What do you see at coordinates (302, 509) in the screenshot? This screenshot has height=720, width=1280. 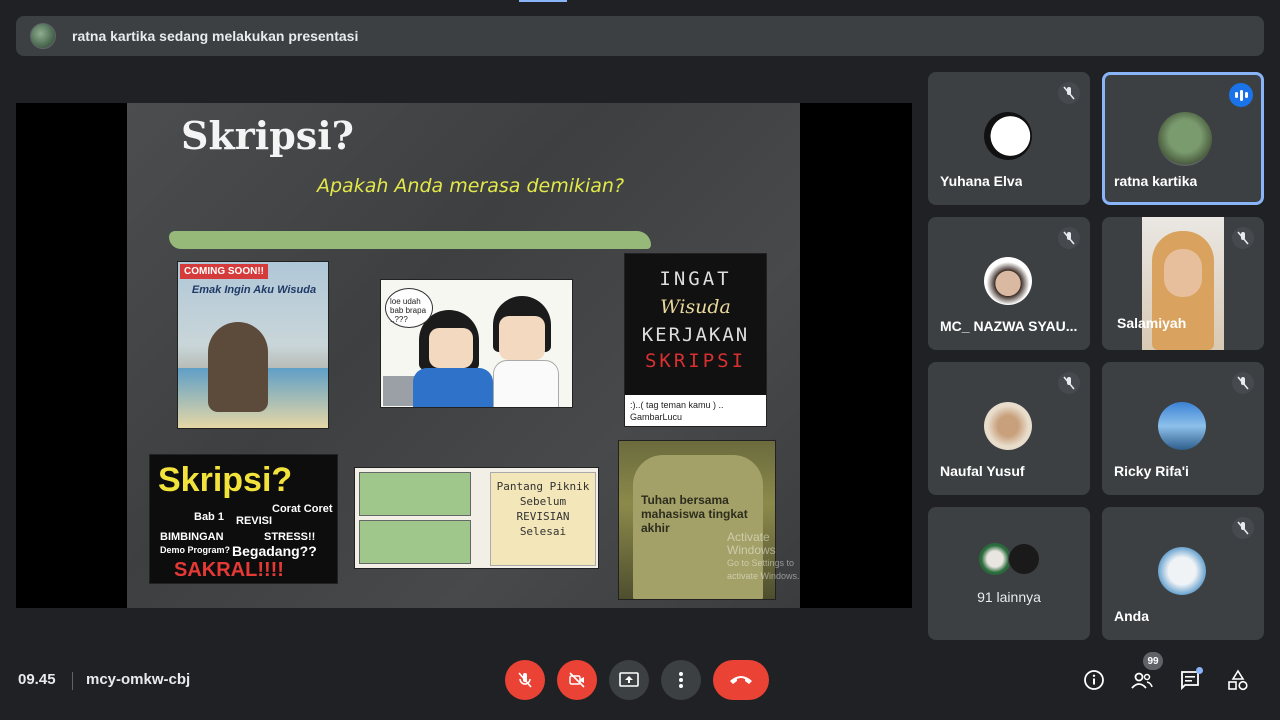 I see `word-corat-coret: Corat Coret` at bounding box center [302, 509].